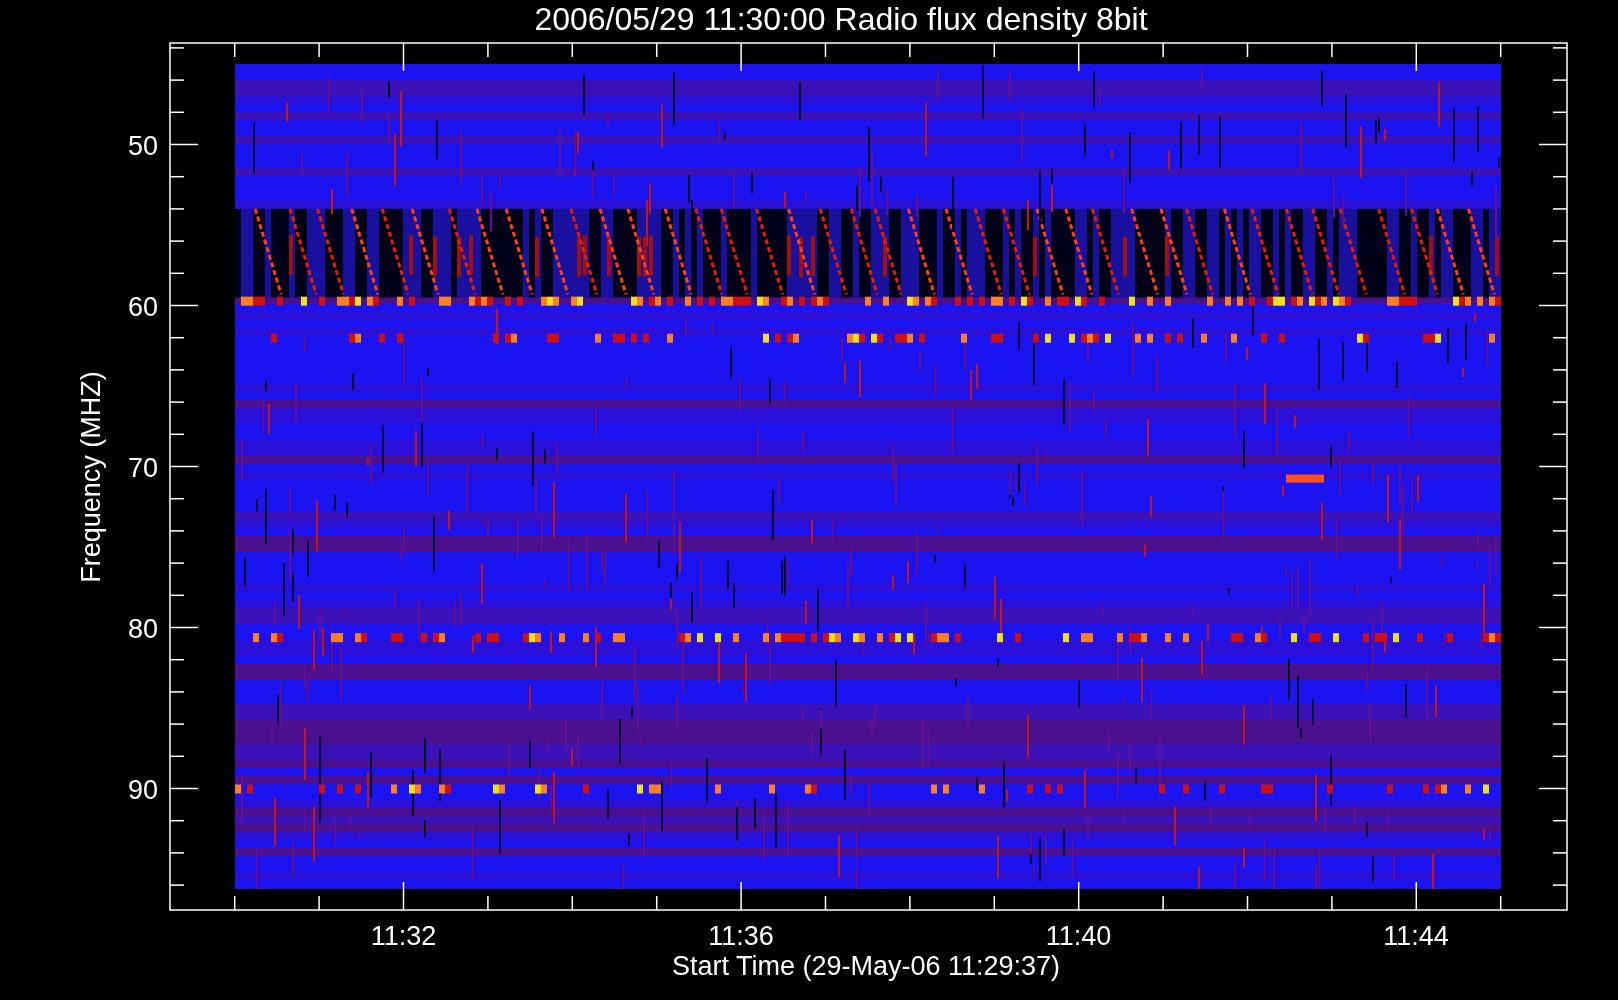 This screenshot has width=1618, height=1000. What do you see at coordinates (142, 467) in the screenshot?
I see `y-tick-label: 70` at bounding box center [142, 467].